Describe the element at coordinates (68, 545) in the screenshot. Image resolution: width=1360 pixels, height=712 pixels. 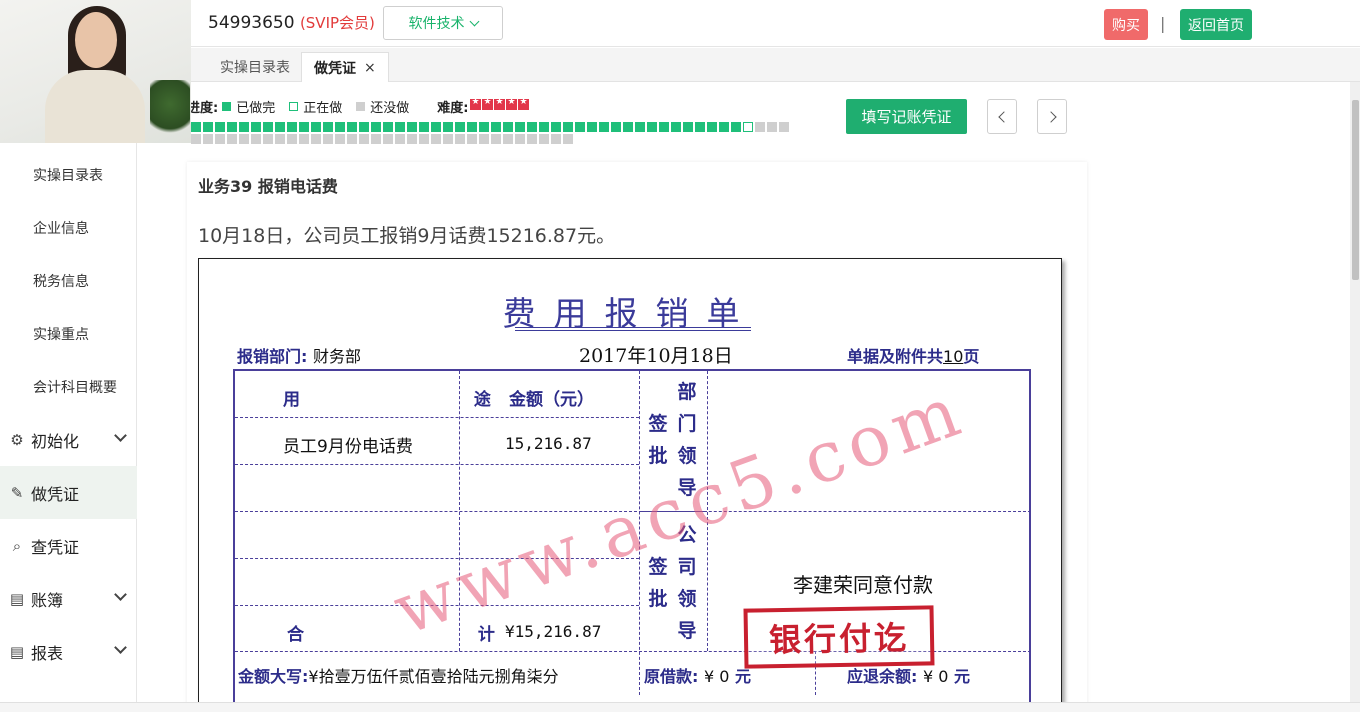
I see `sidebar-group-check-voucher: ⌕ 查凭证` at that location.